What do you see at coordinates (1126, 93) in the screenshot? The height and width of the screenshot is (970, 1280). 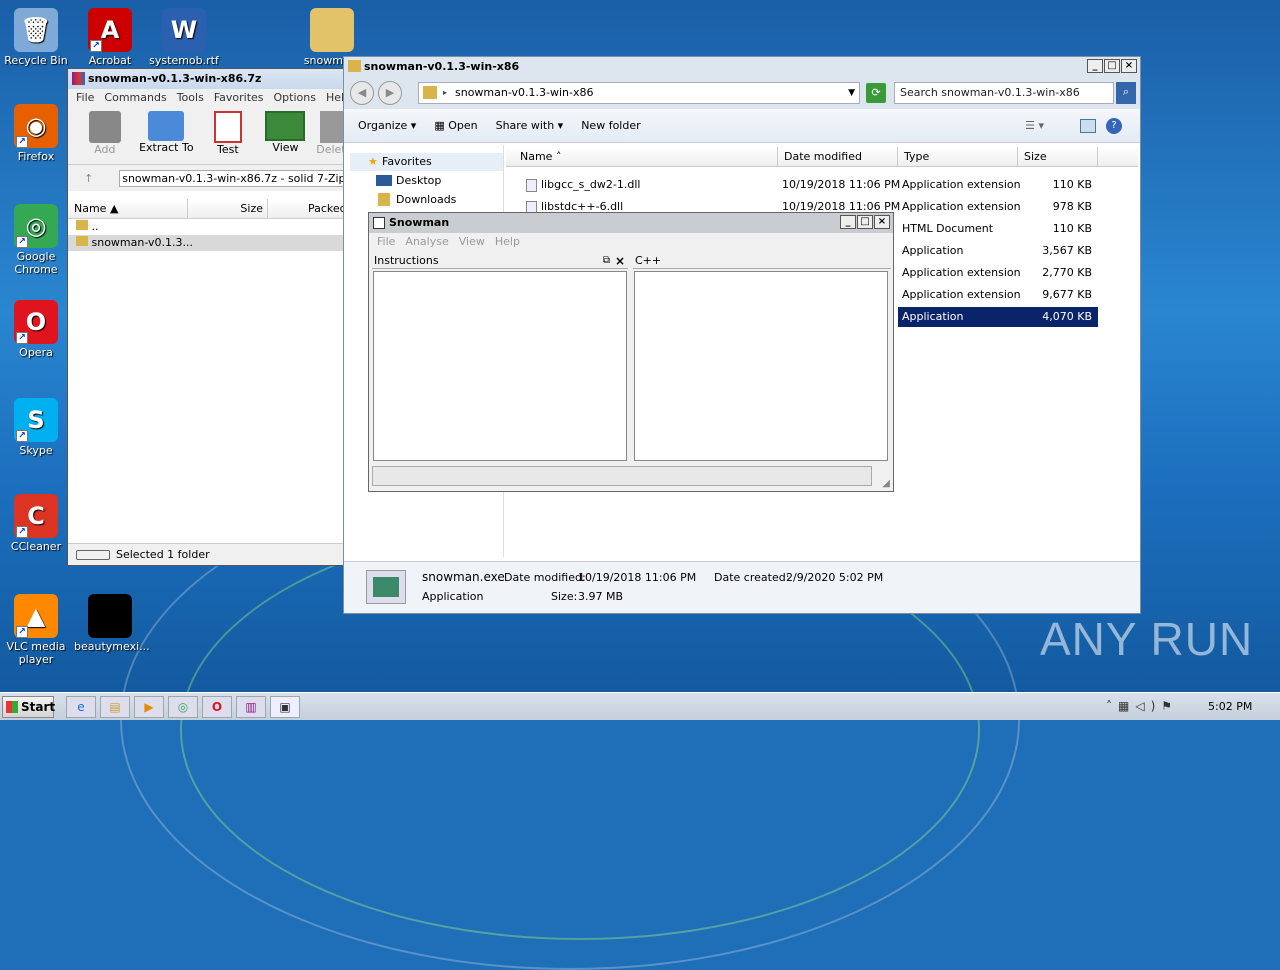 I see `search-icon: ⌕` at bounding box center [1126, 93].